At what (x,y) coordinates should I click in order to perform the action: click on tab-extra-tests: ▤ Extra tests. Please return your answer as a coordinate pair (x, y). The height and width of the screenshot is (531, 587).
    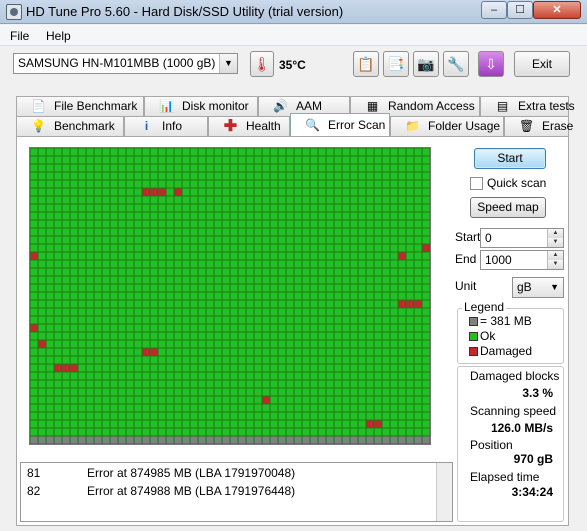
    Looking at the image, I should click on (527, 106).